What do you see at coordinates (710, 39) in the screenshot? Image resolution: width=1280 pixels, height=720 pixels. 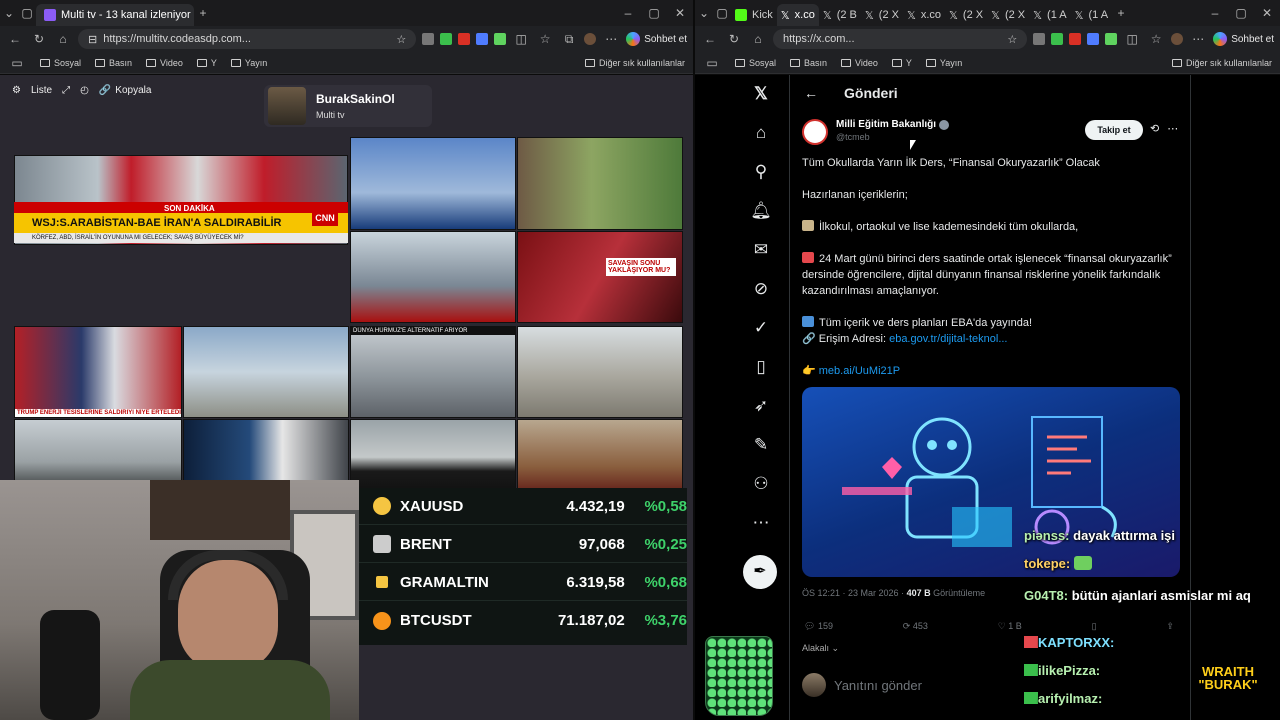 I see `back-icon: ←` at bounding box center [710, 39].